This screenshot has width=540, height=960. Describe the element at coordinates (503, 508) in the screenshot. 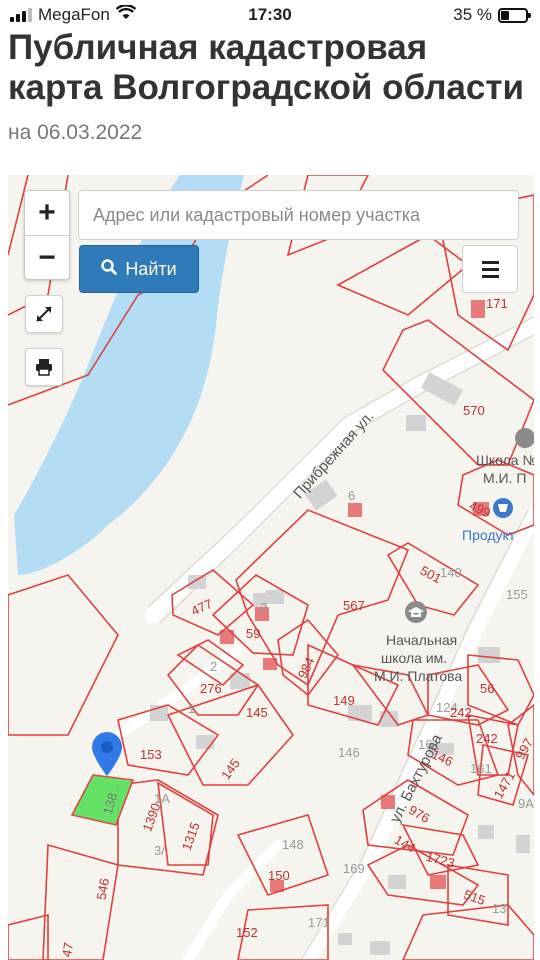

I see `shop-icon` at that location.